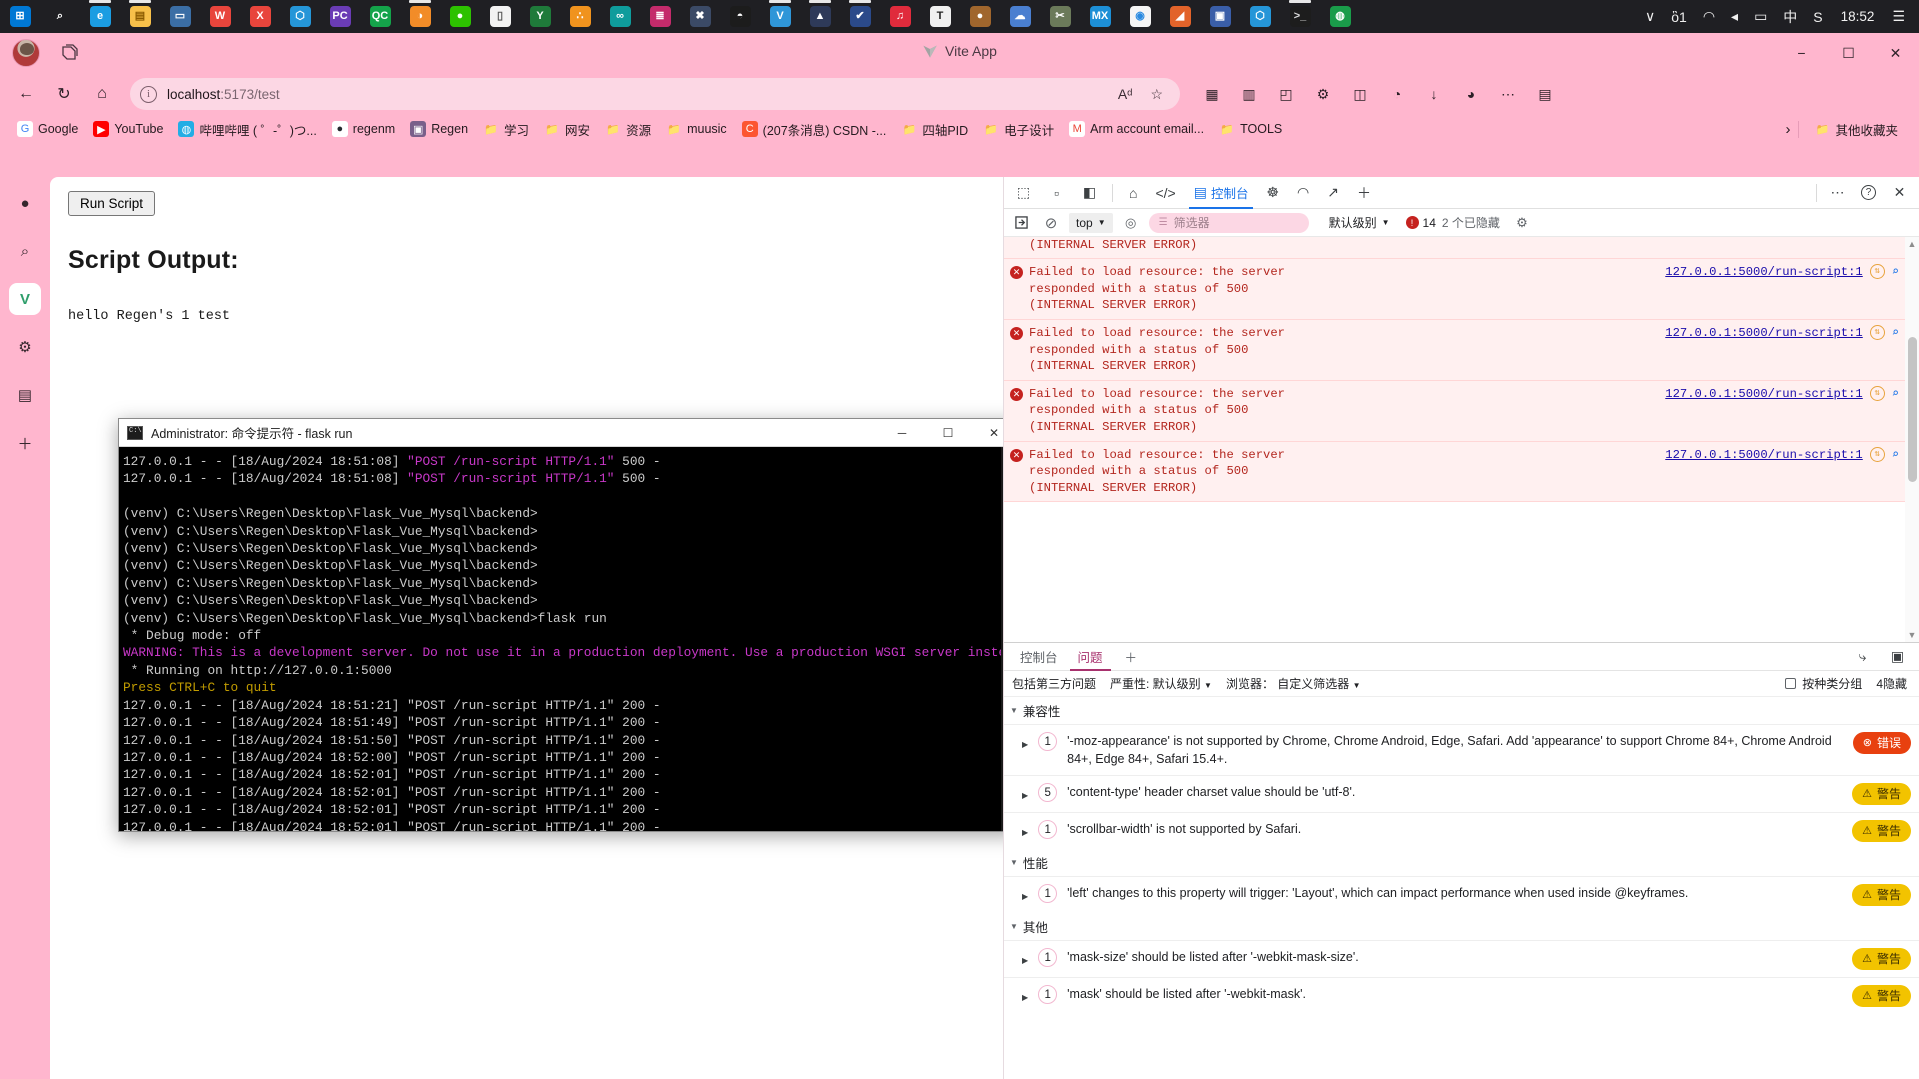  Describe the element at coordinates (700, 16) in the screenshot. I see `keil-icon: ✖` at that location.